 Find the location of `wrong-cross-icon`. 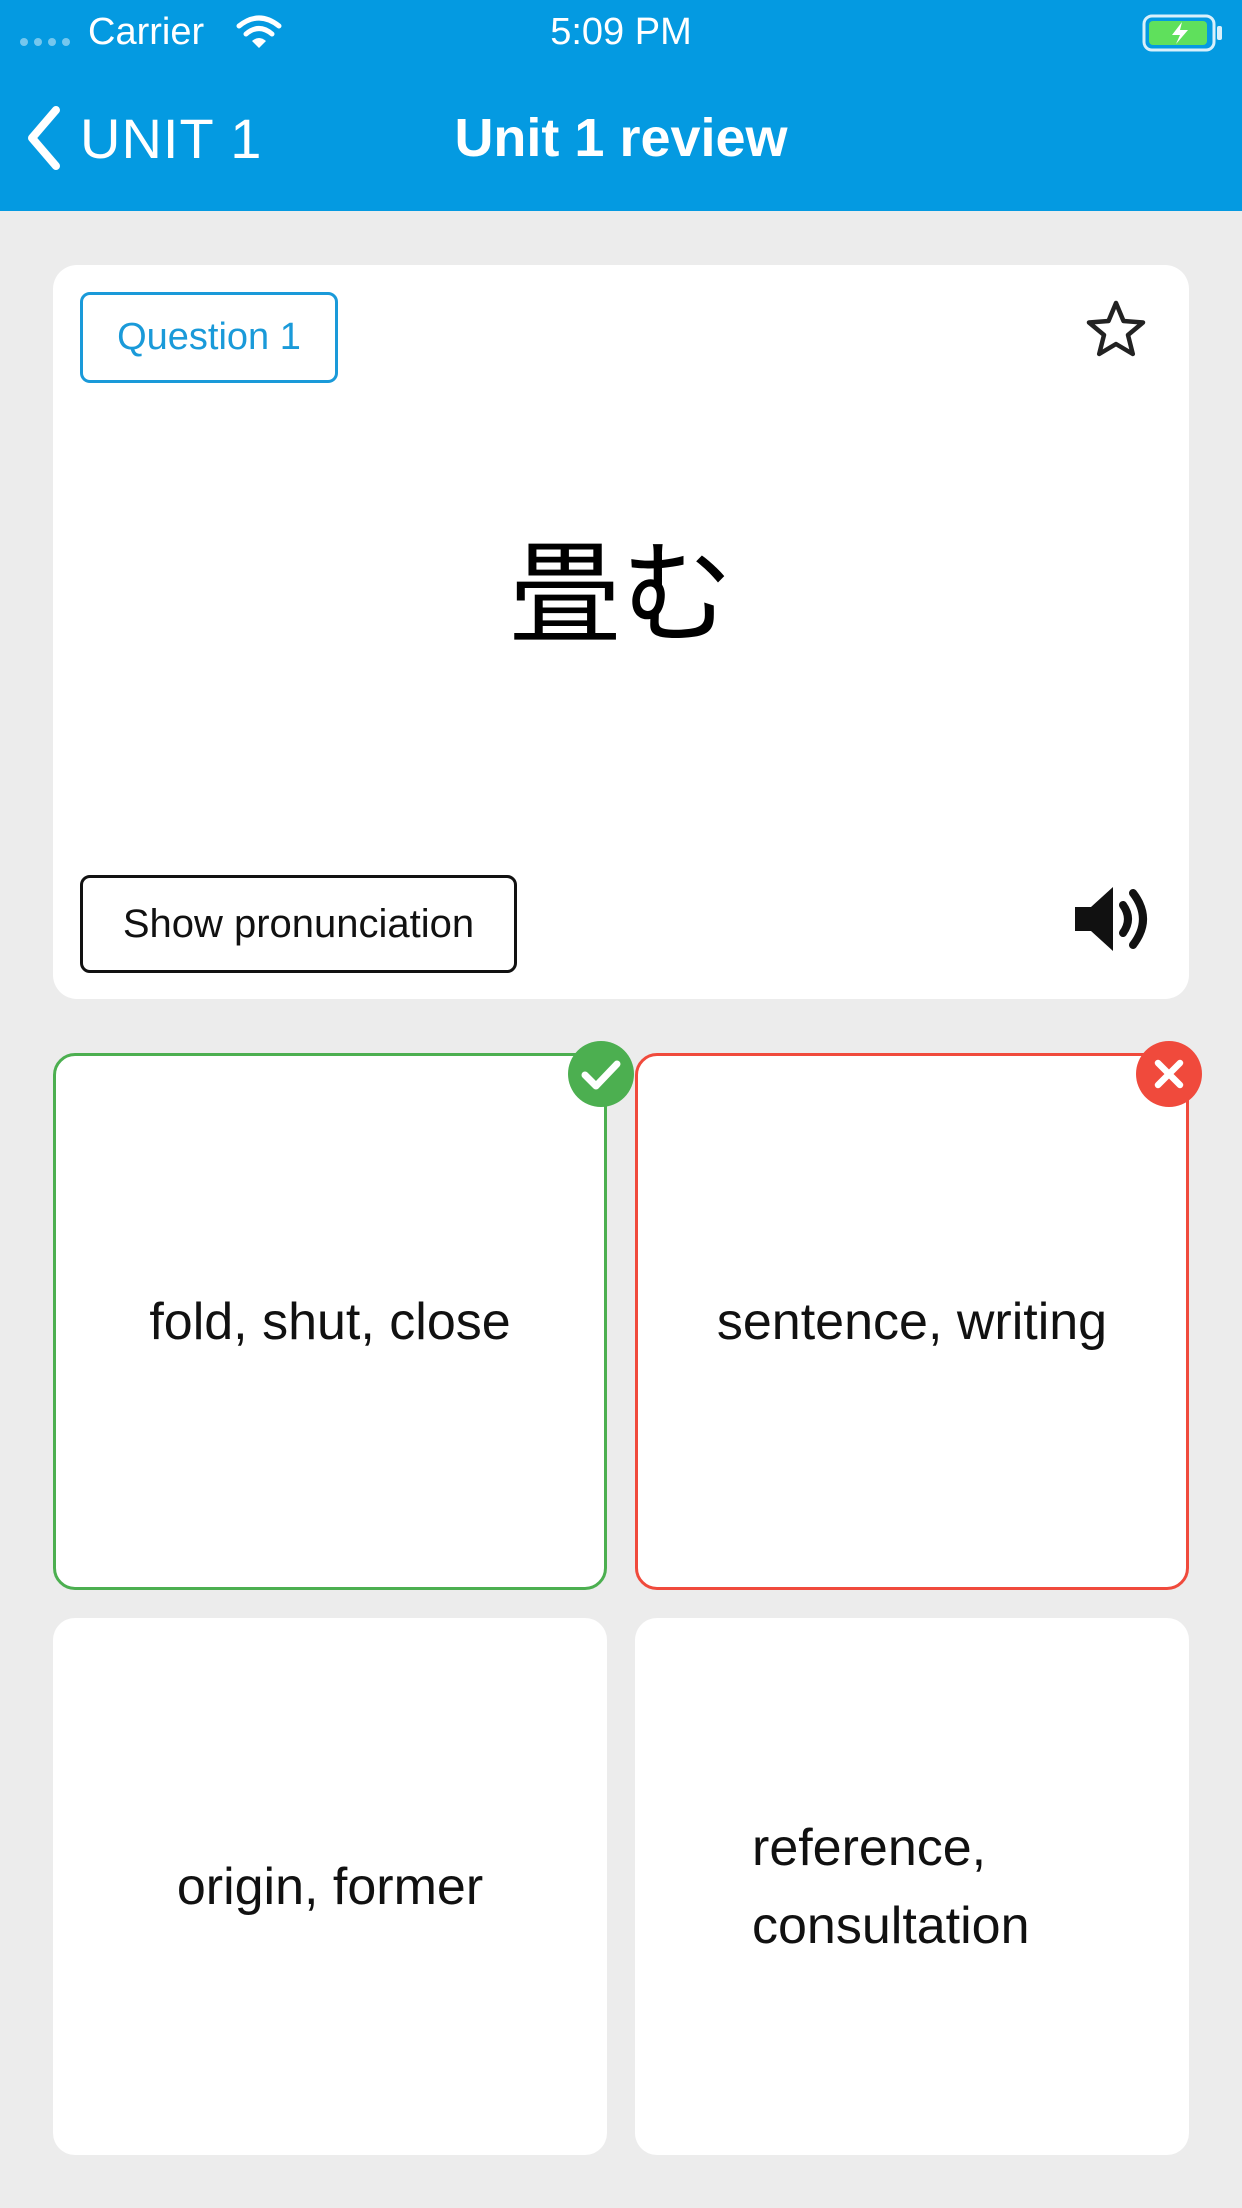

wrong-cross-icon is located at coordinates (1169, 1074).